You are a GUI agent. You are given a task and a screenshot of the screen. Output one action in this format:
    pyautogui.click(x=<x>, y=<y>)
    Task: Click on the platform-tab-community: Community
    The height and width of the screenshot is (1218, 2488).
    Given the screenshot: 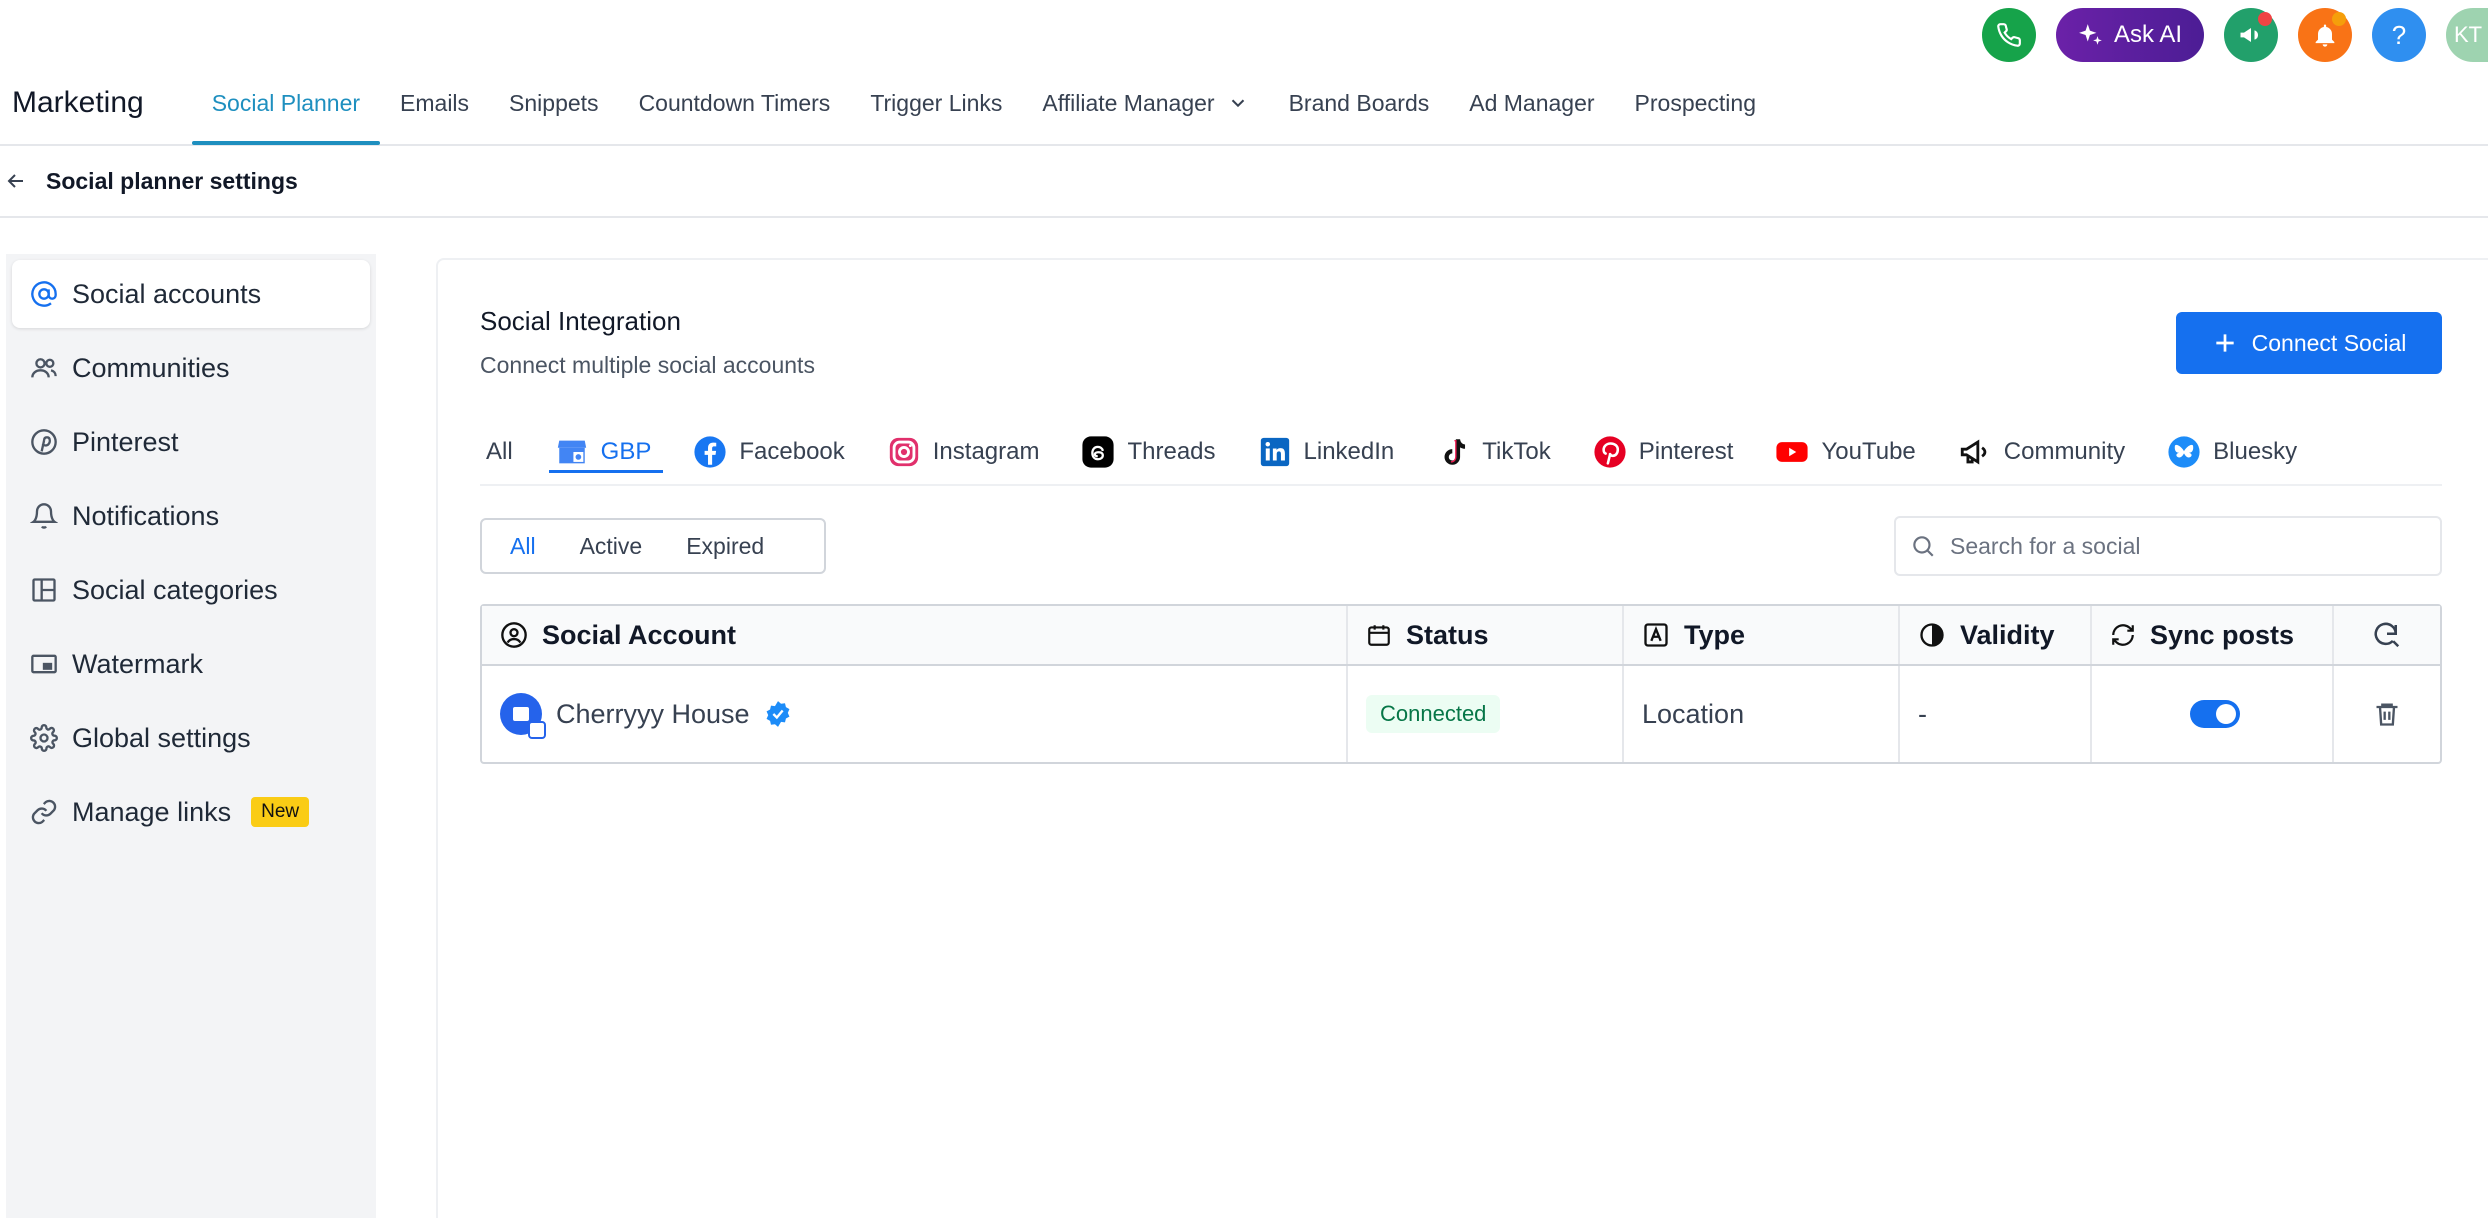 What is the action you would take?
    pyautogui.click(x=2048, y=452)
    